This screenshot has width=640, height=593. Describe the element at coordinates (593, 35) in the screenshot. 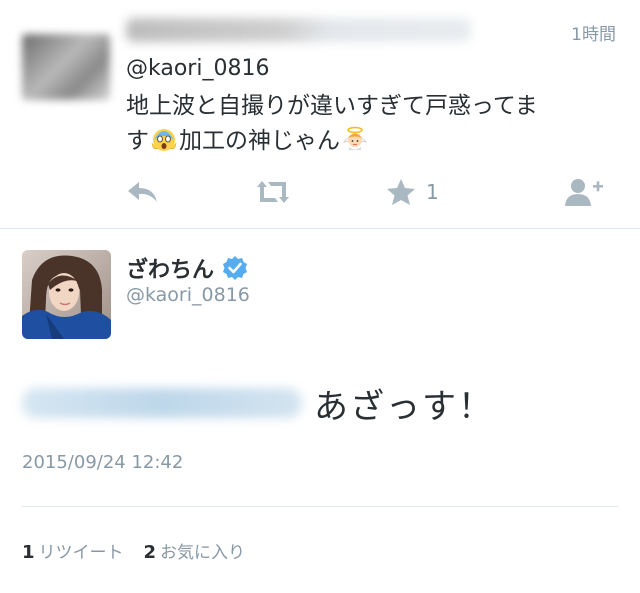

I see `reply-timestamp: 1時間` at that location.